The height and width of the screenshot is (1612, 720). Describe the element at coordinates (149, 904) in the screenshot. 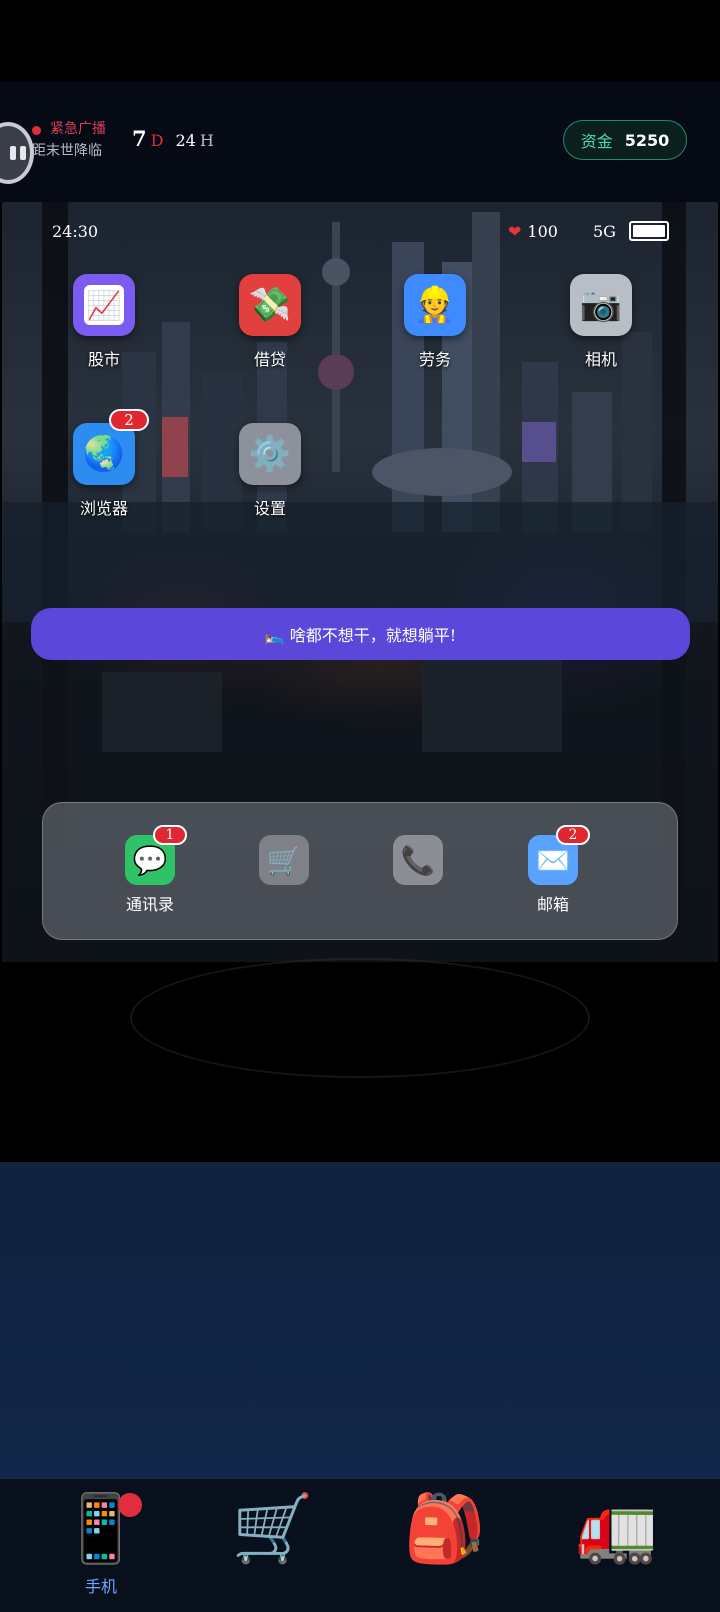

I see `dock-label: 通讯录` at that location.